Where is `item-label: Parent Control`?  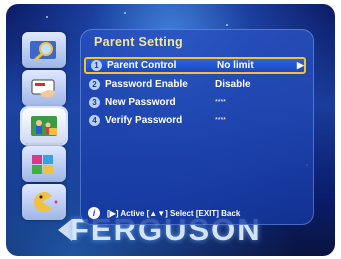
item-label: Parent Control is located at coordinates (142, 65).